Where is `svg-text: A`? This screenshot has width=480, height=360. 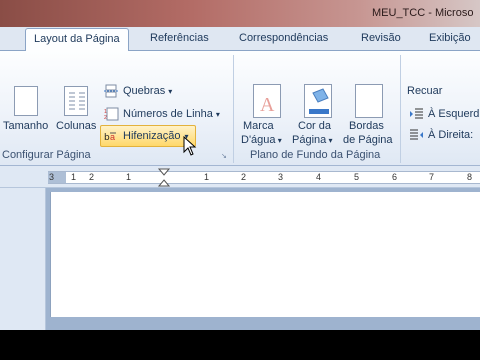
svg-text: A is located at coordinates (267, 105).